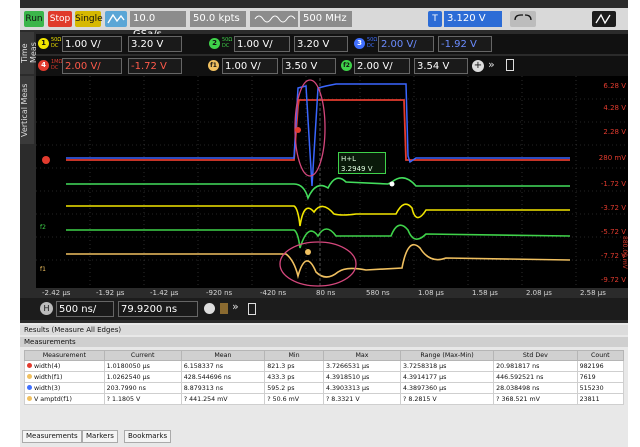  What do you see at coordinates (600, 377) in the screenshot?
I see `table-cell: 7619` at bounding box center [600, 377].